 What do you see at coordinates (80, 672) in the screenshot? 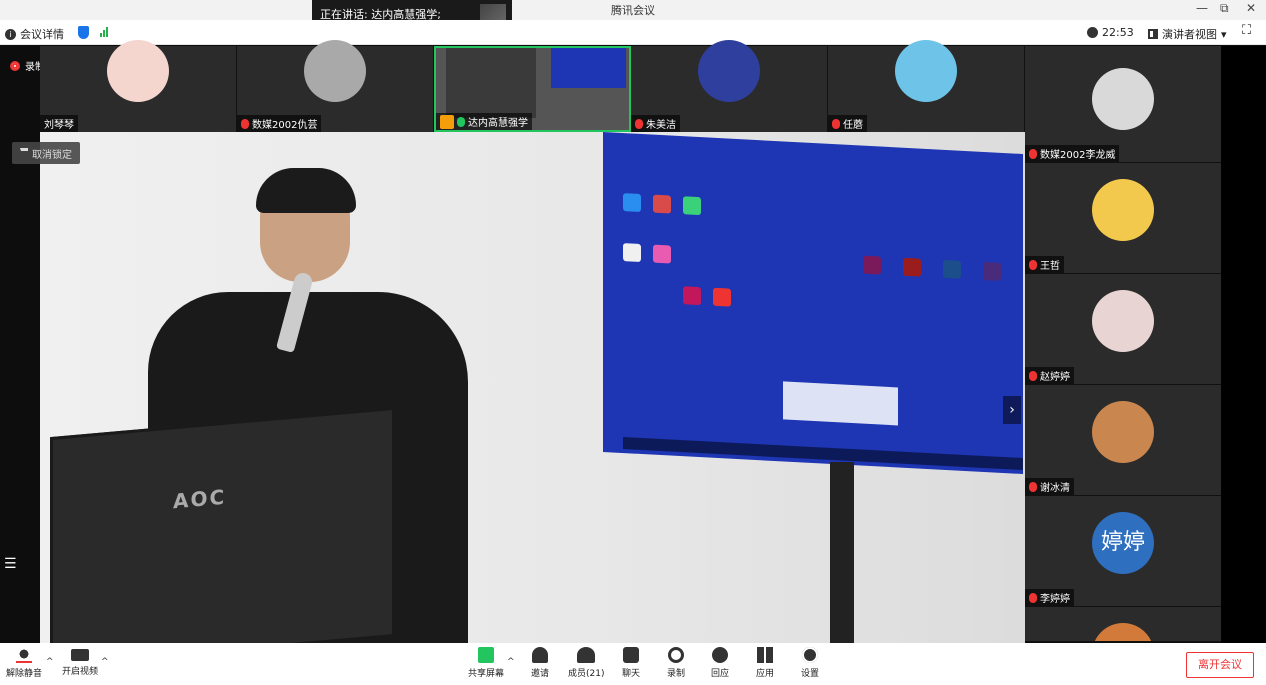
I see `start-video-label: 开启视频` at bounding box center [80, 672].